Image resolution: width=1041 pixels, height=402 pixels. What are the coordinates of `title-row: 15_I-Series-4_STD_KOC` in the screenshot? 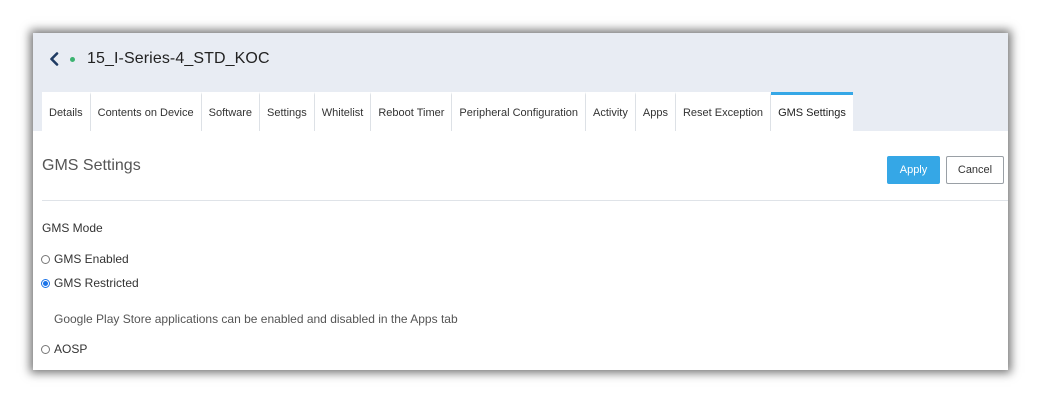 It's located at (157, 59).